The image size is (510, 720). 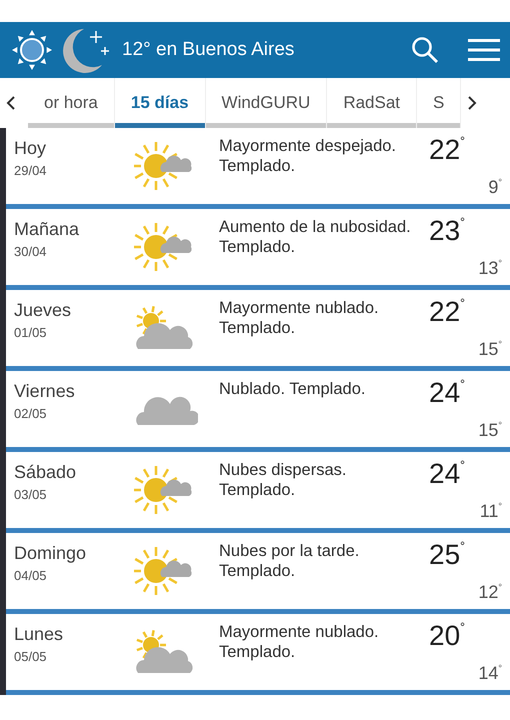 What do you see at coordinates (51, 553) in the screenshot?
I see `day-name: Domingo` at bounding box center [51, 553].